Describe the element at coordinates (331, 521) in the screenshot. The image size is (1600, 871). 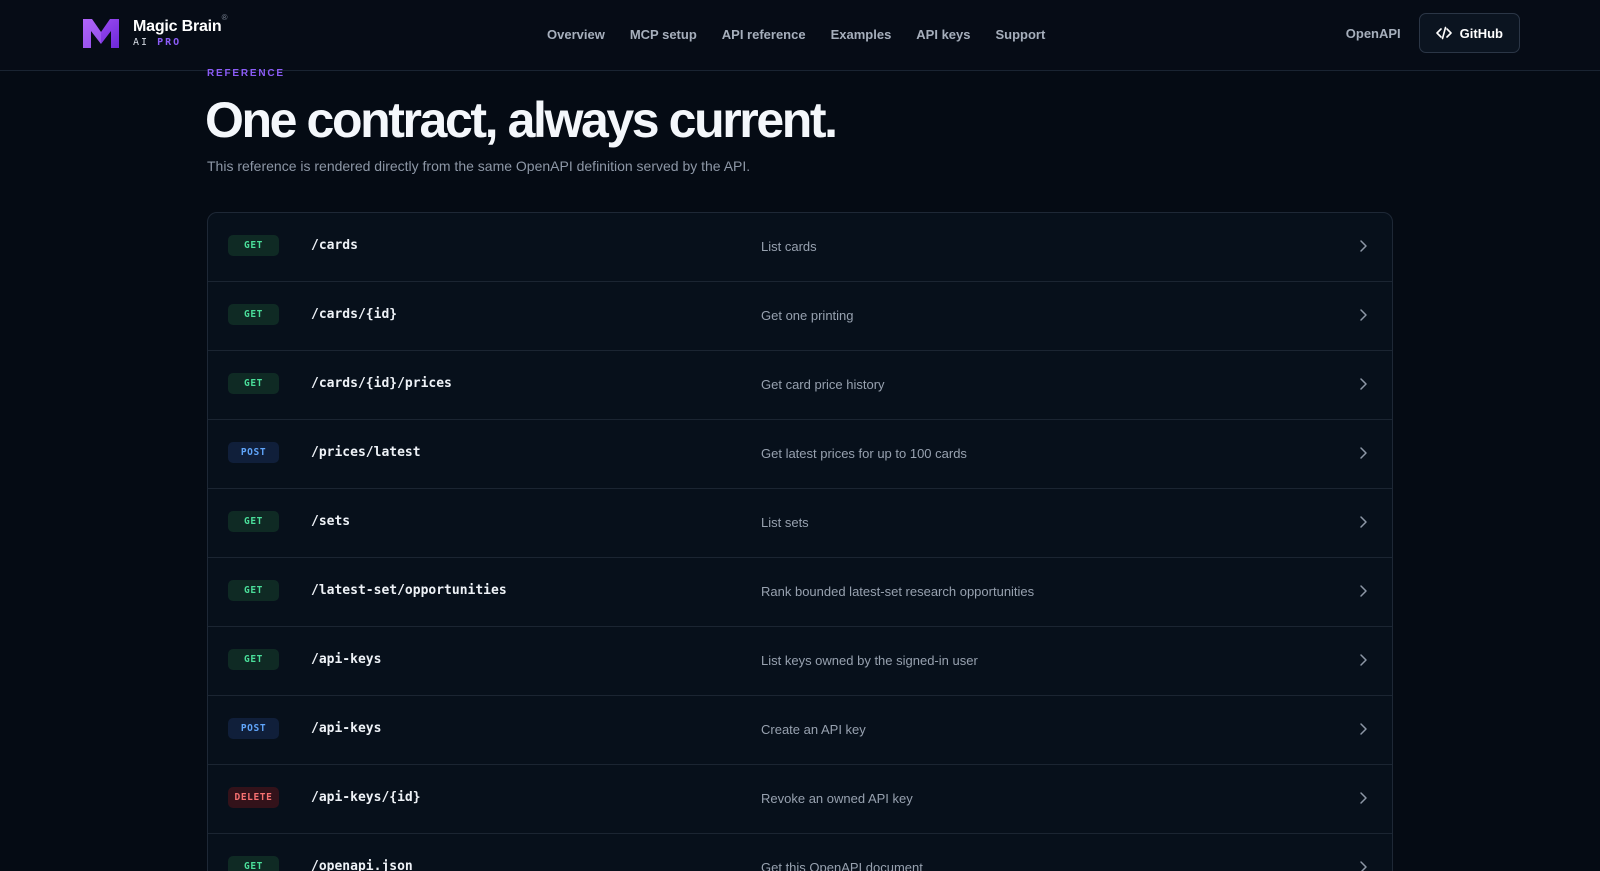
I see `endpoint-path: /sets` at that location.